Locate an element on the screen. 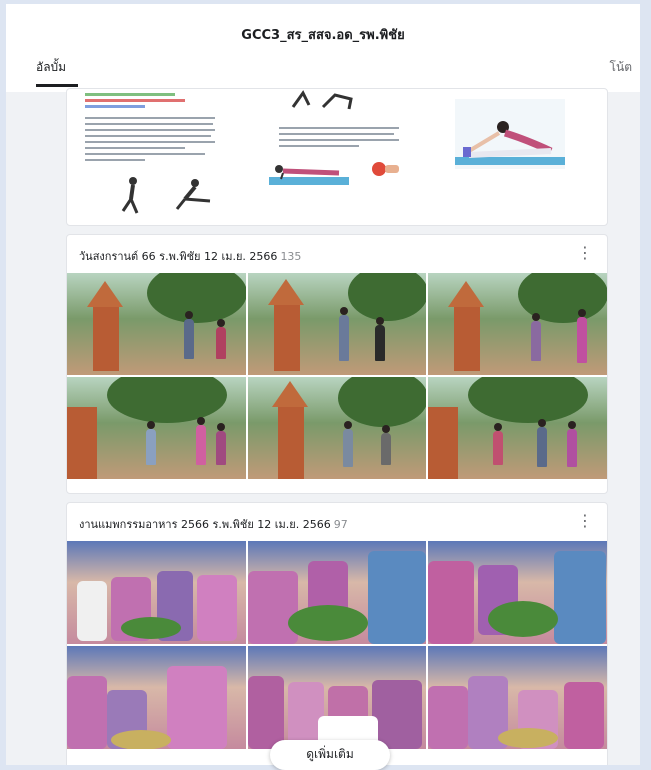 This screenshot has width=651, height=770. see-more-button: ดูเพิ่มเติม is located at coordinates (330, 755).